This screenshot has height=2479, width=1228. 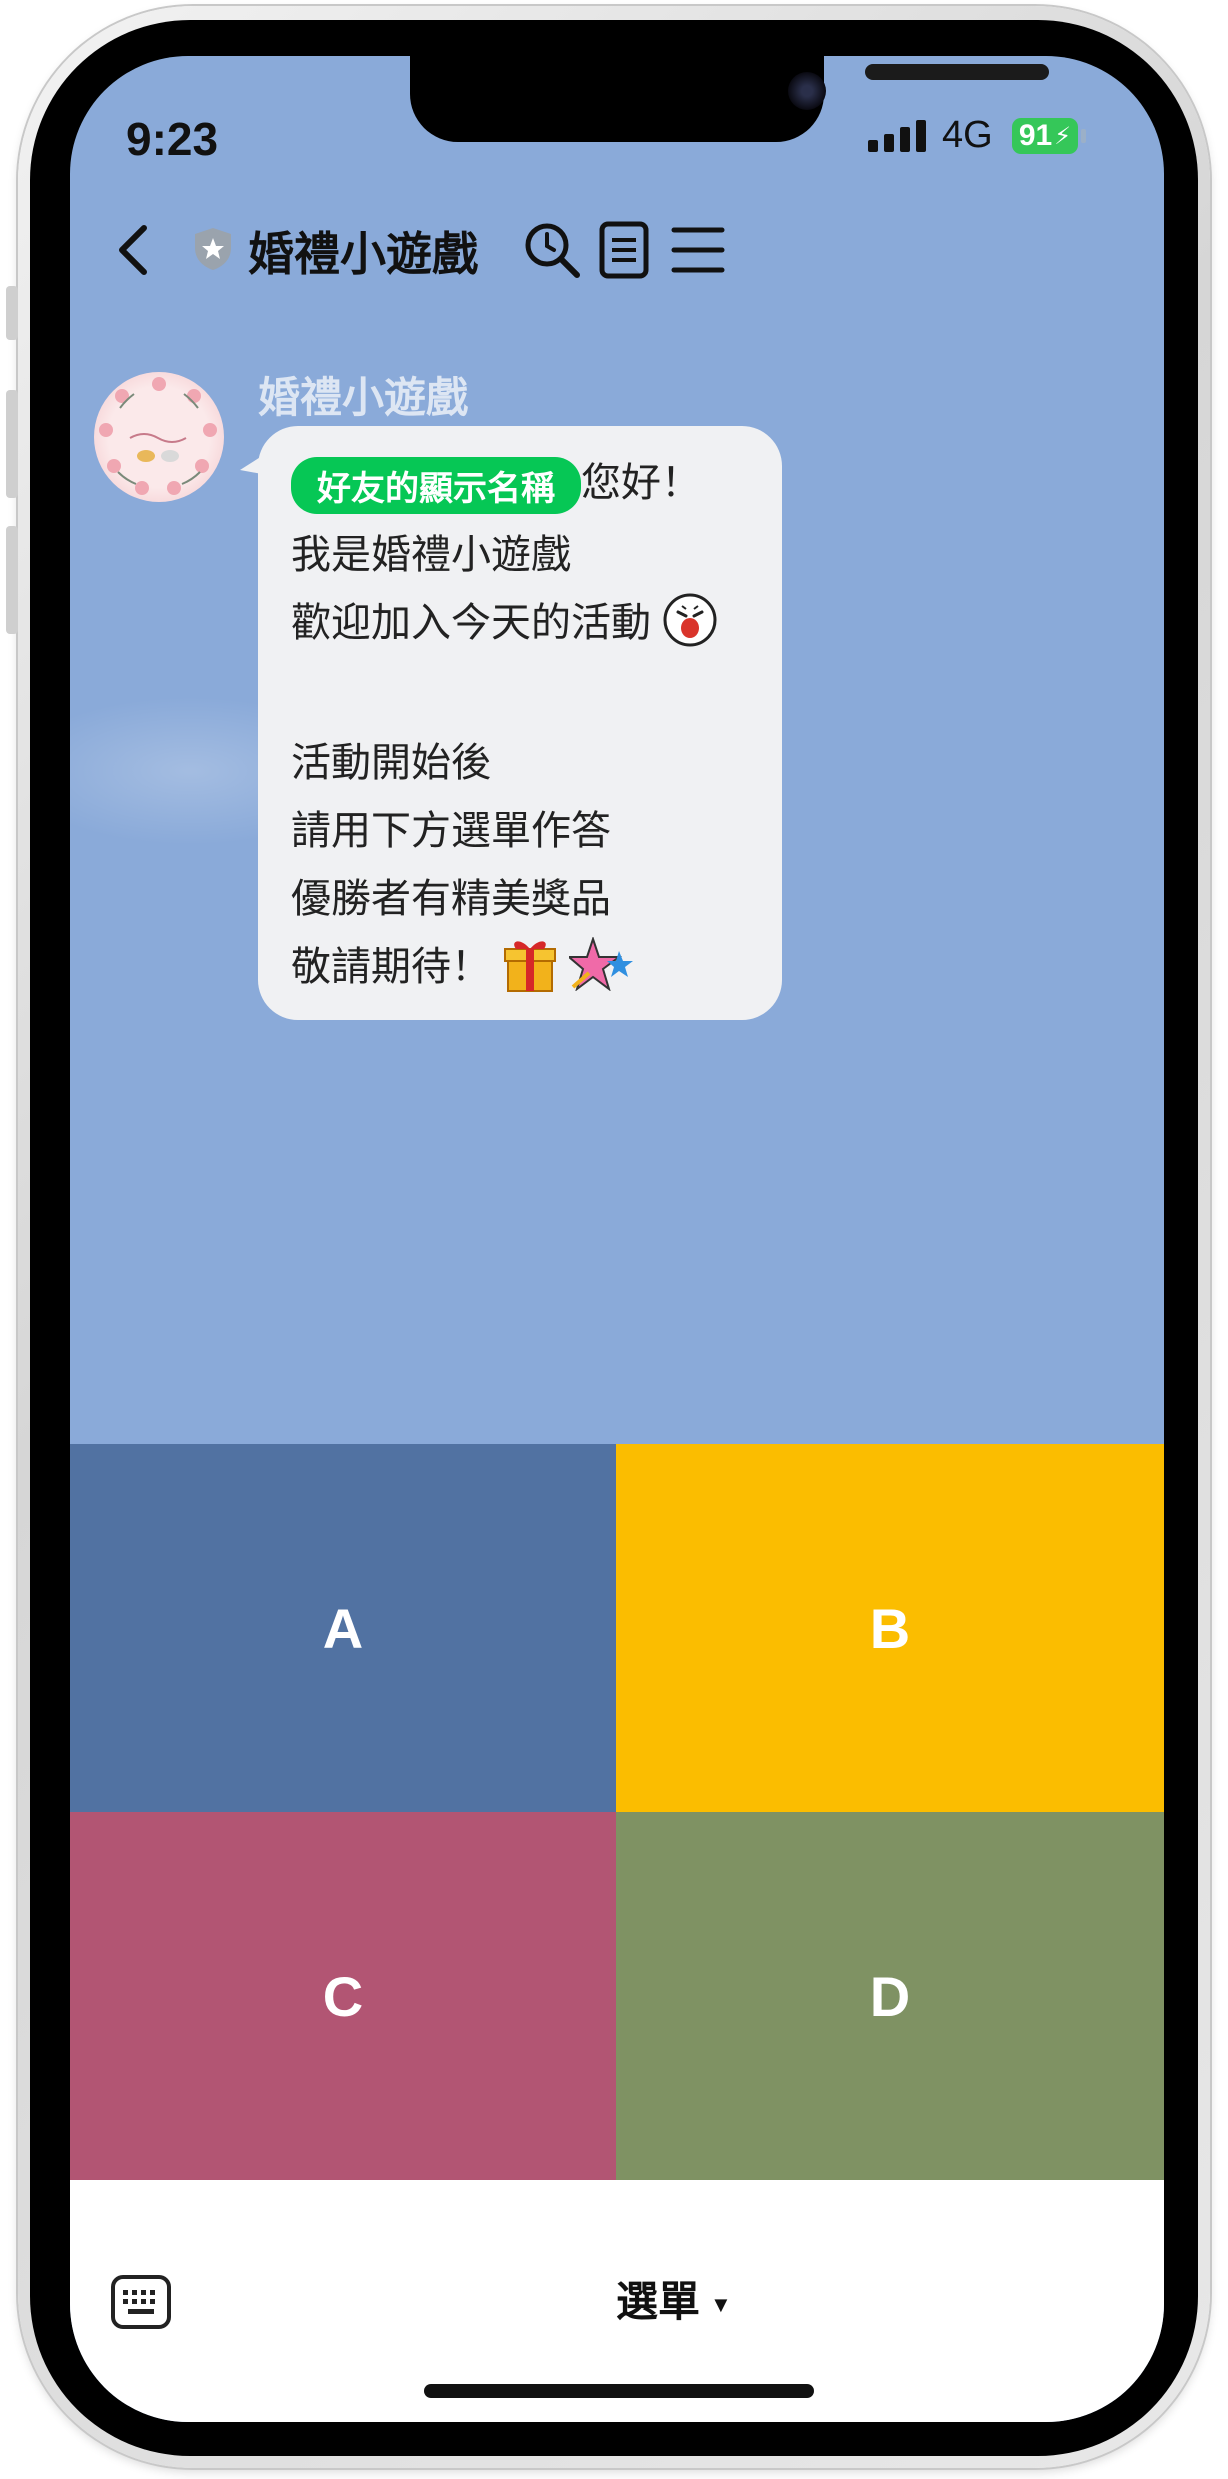 I want to click on shooting-star-emoji, so click(x=600, y=968).